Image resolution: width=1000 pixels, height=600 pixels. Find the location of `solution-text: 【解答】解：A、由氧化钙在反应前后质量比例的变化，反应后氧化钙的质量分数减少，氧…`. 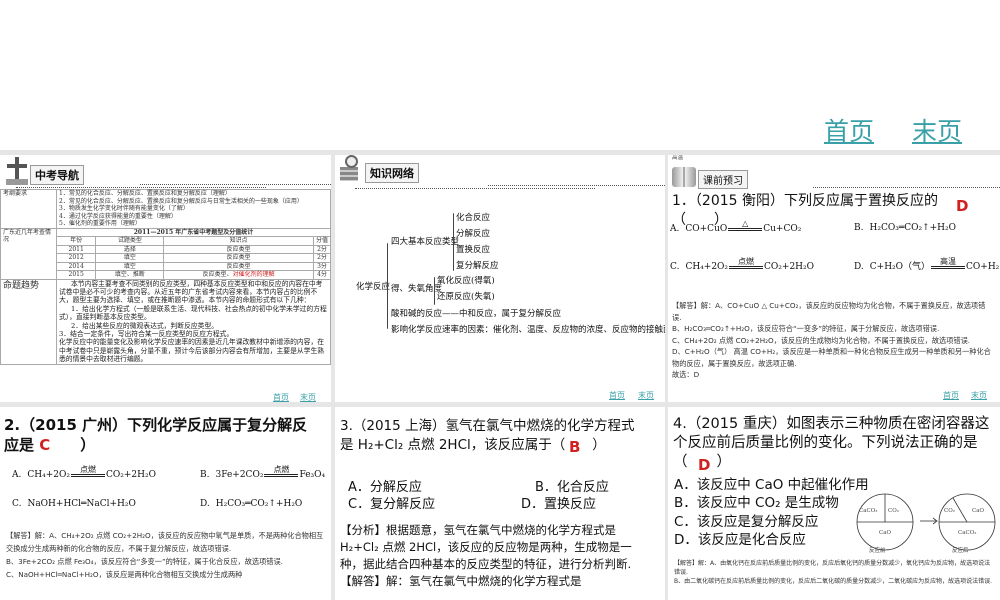

solution-text: 【解答】解：A、由氧化钙在反应前后质量比例的变化，反应后氧化钙的质量分数减少，氧… is located at coordinates (835, 572).